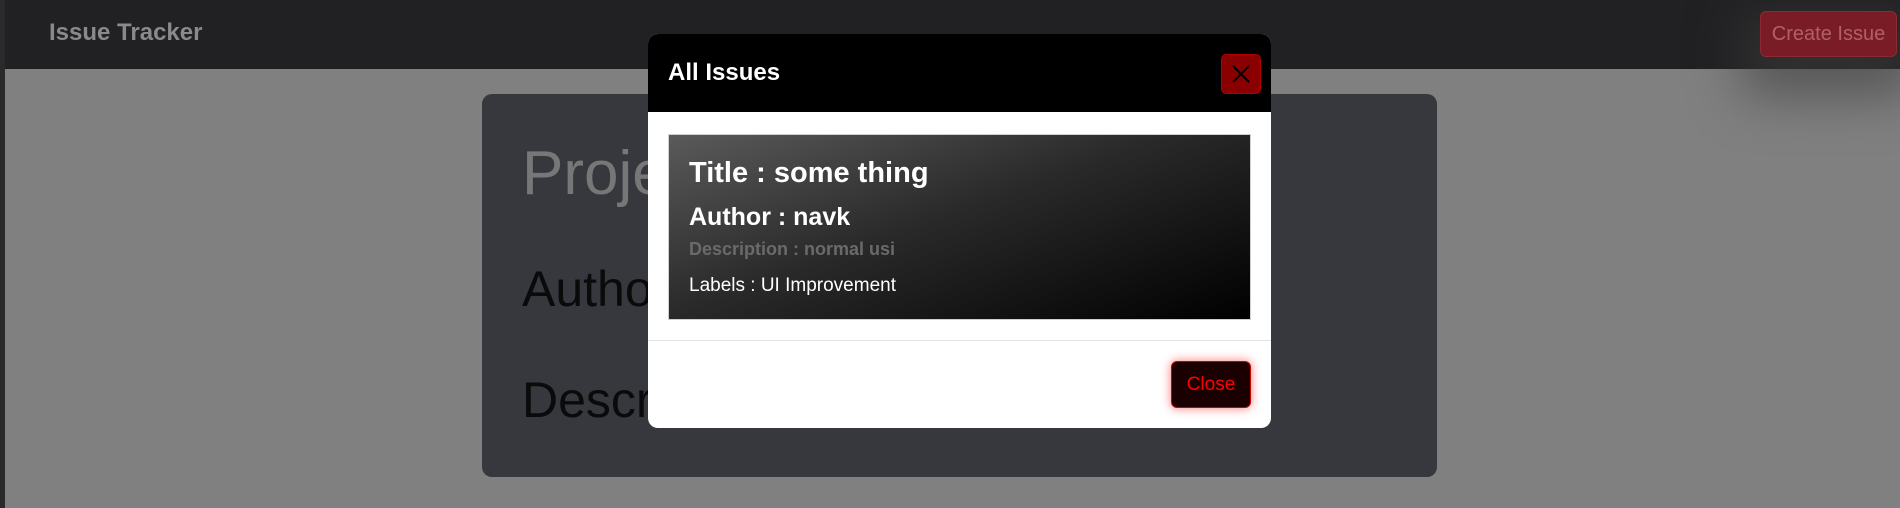  I want to click on page-left-edge, so click(2, 254).